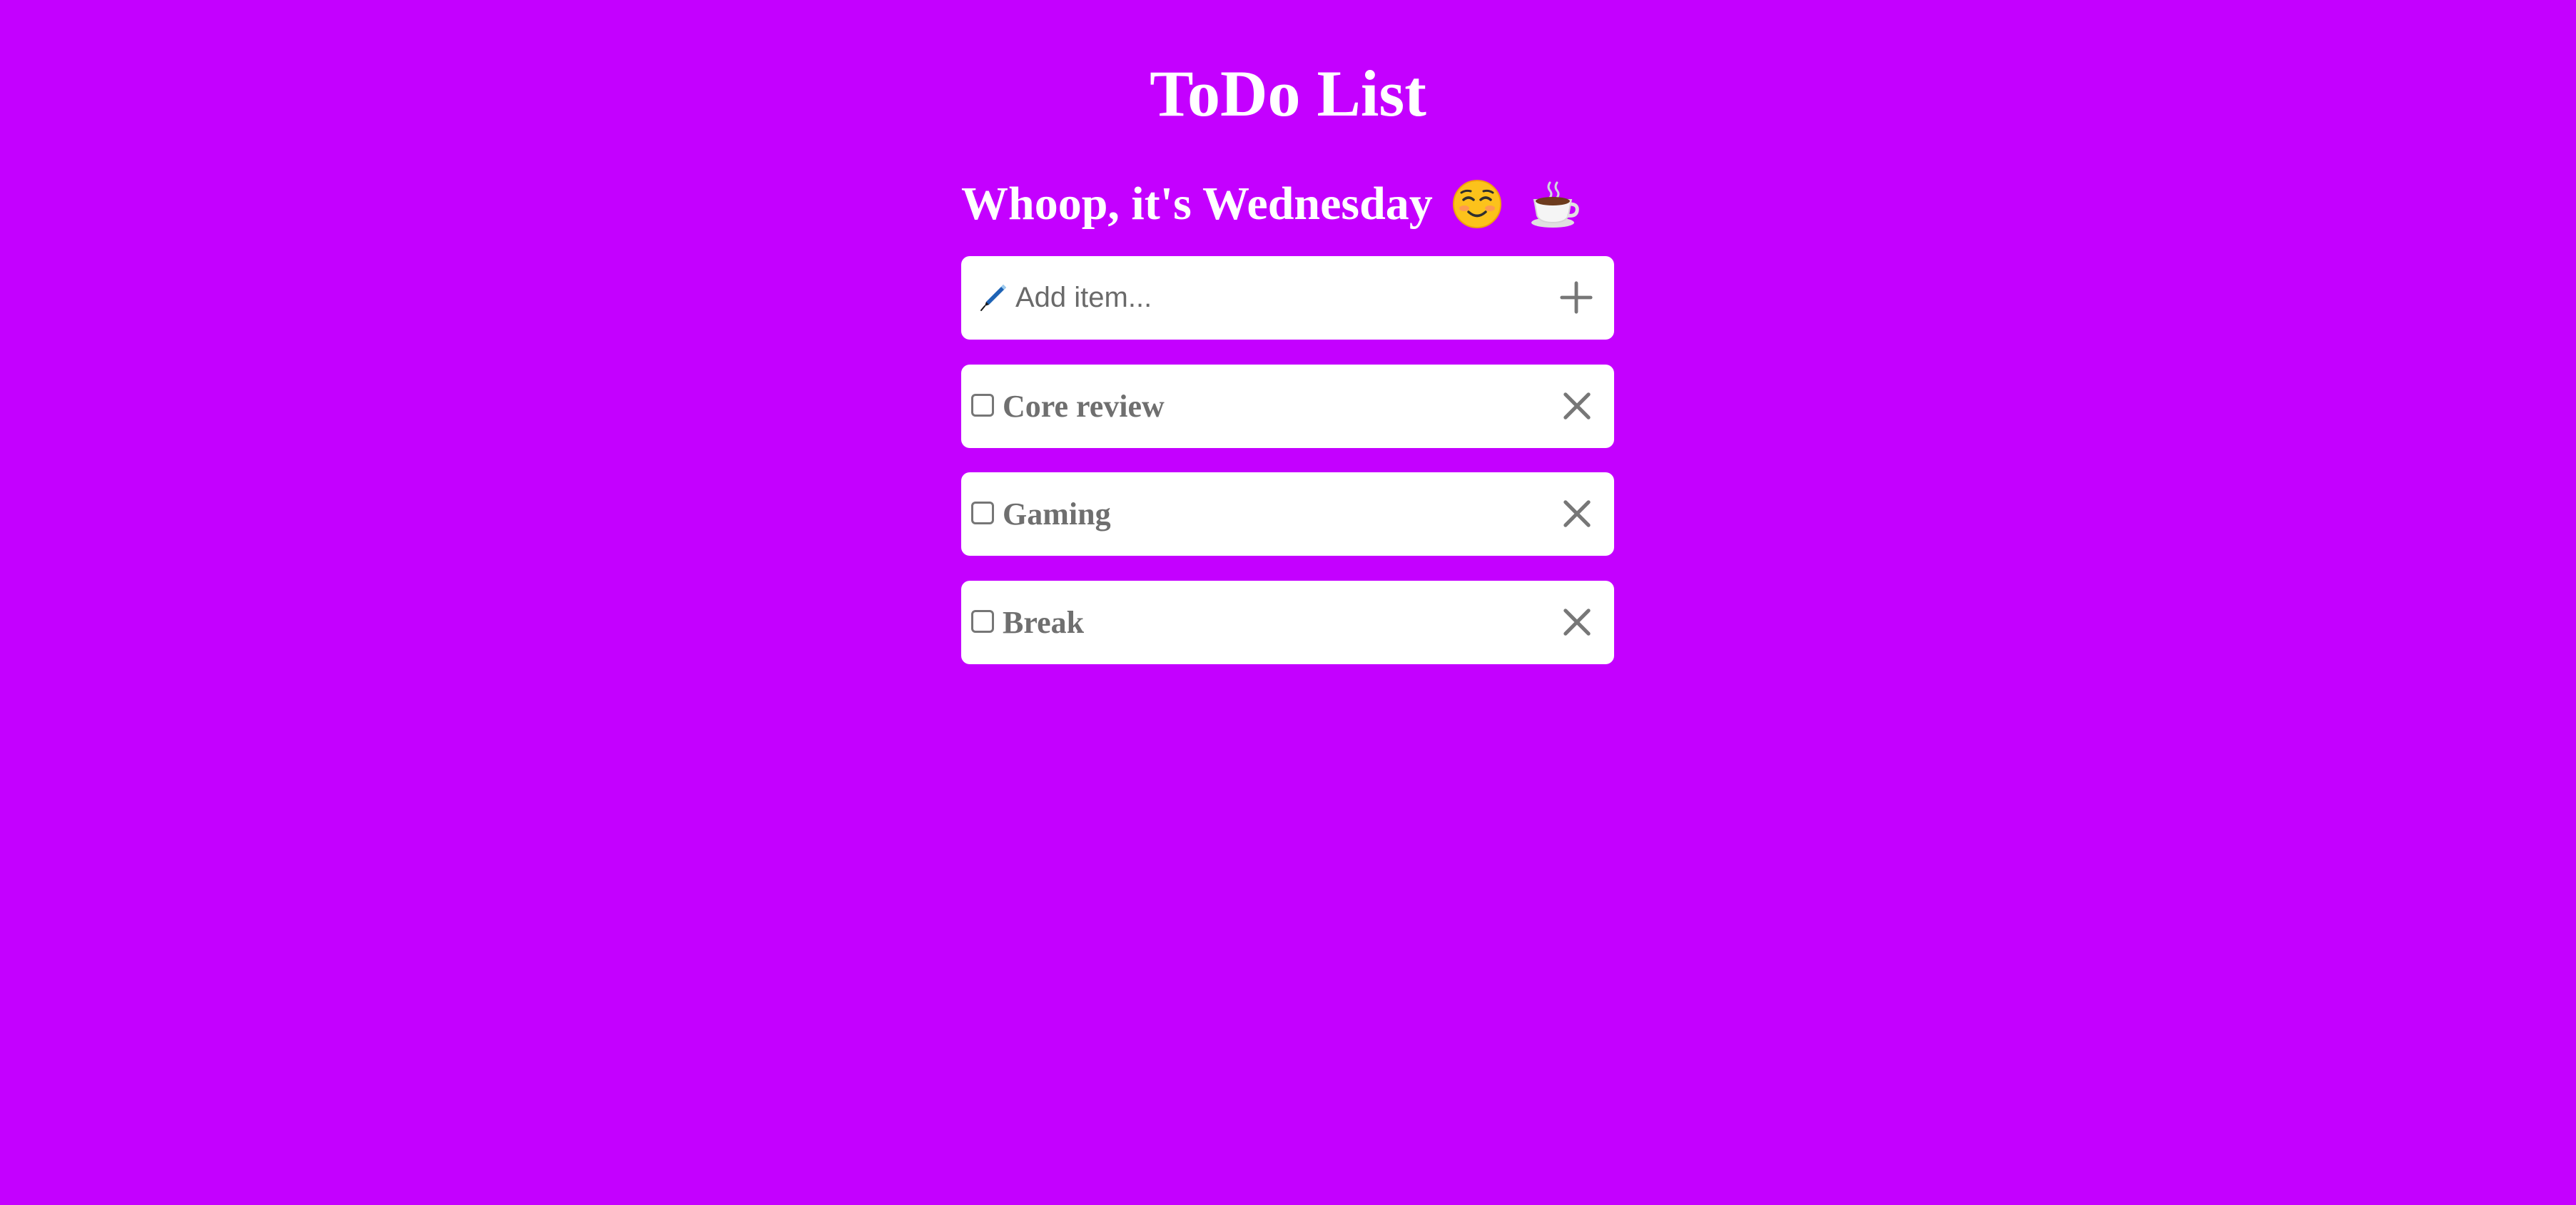 The image size is (2576, 1205). I want to click on page-title: ToDo List, so click(1288, 93).